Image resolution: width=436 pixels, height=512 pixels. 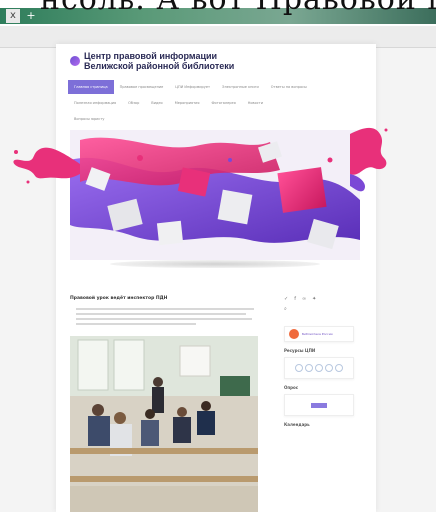 I want to click on logo-icon, so click(x=75, y=61).